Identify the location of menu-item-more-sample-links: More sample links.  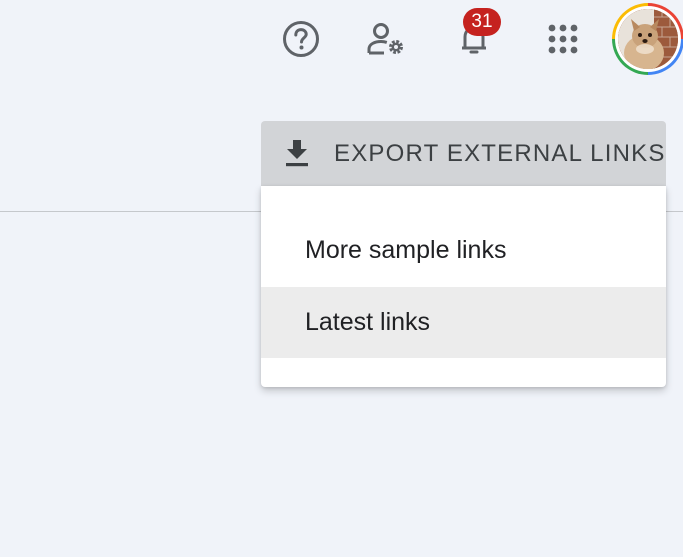
(463, 250).